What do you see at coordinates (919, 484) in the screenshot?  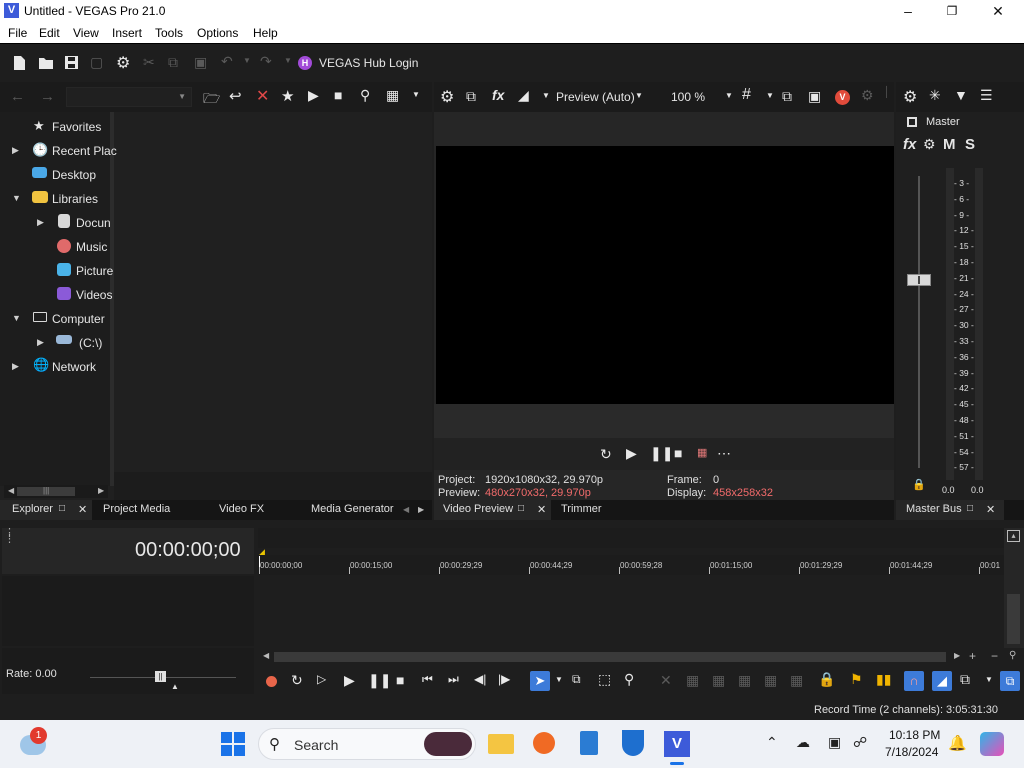 I see `fader-lock-icon: 🔒` at bounding box center [919, 484].